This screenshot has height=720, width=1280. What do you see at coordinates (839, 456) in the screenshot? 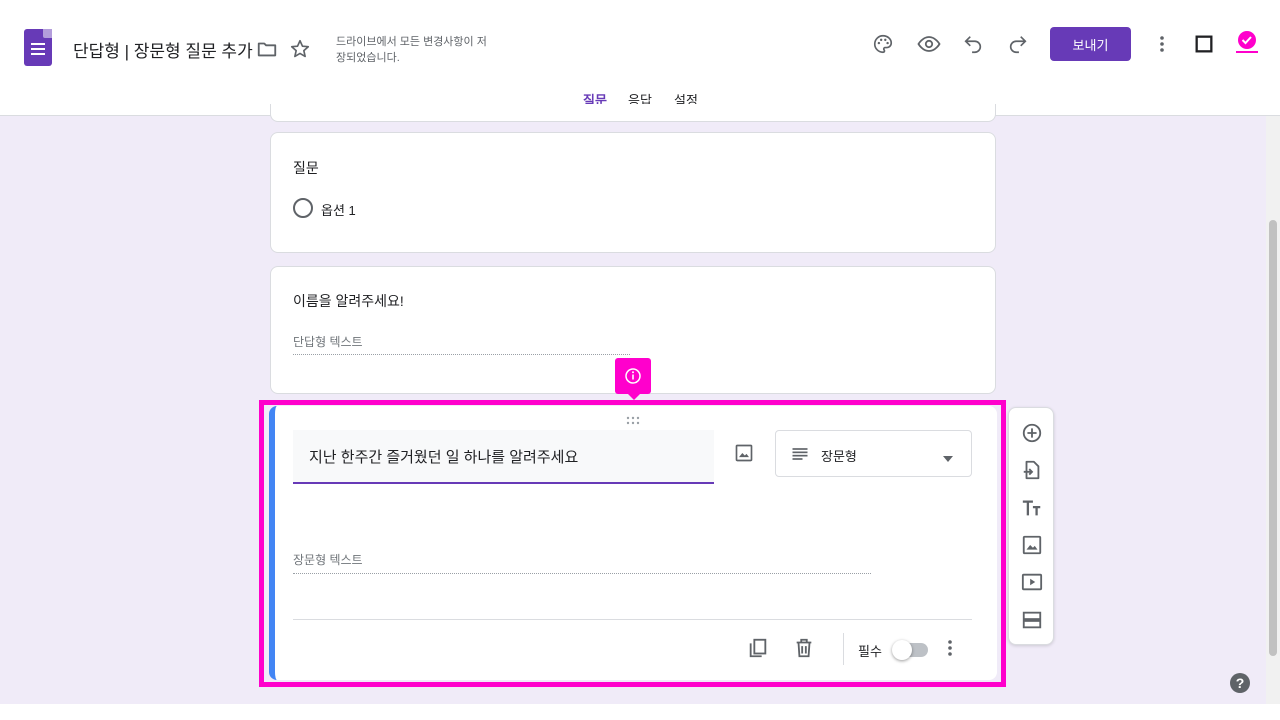
I see `question-type-label: 장문형` at bounding box center [839, 456].